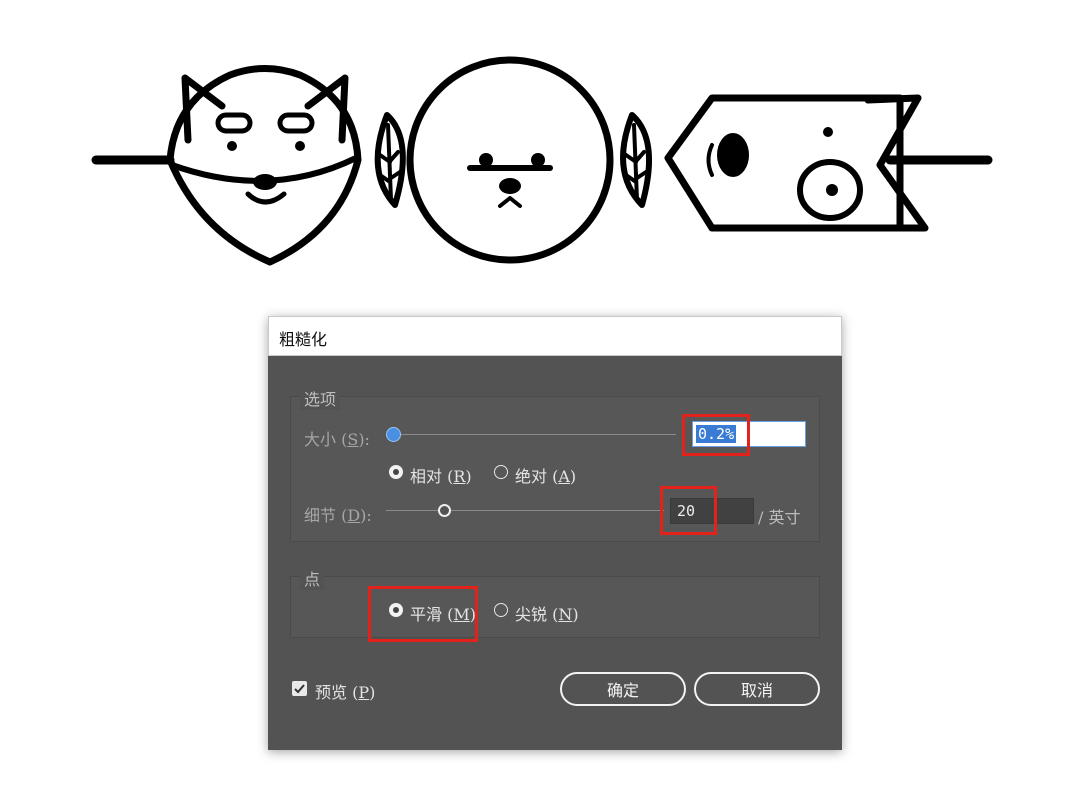 This screenshot has width=1080, height=789. I want to click on dialog-title: 粗糙化, so click(303, 339).